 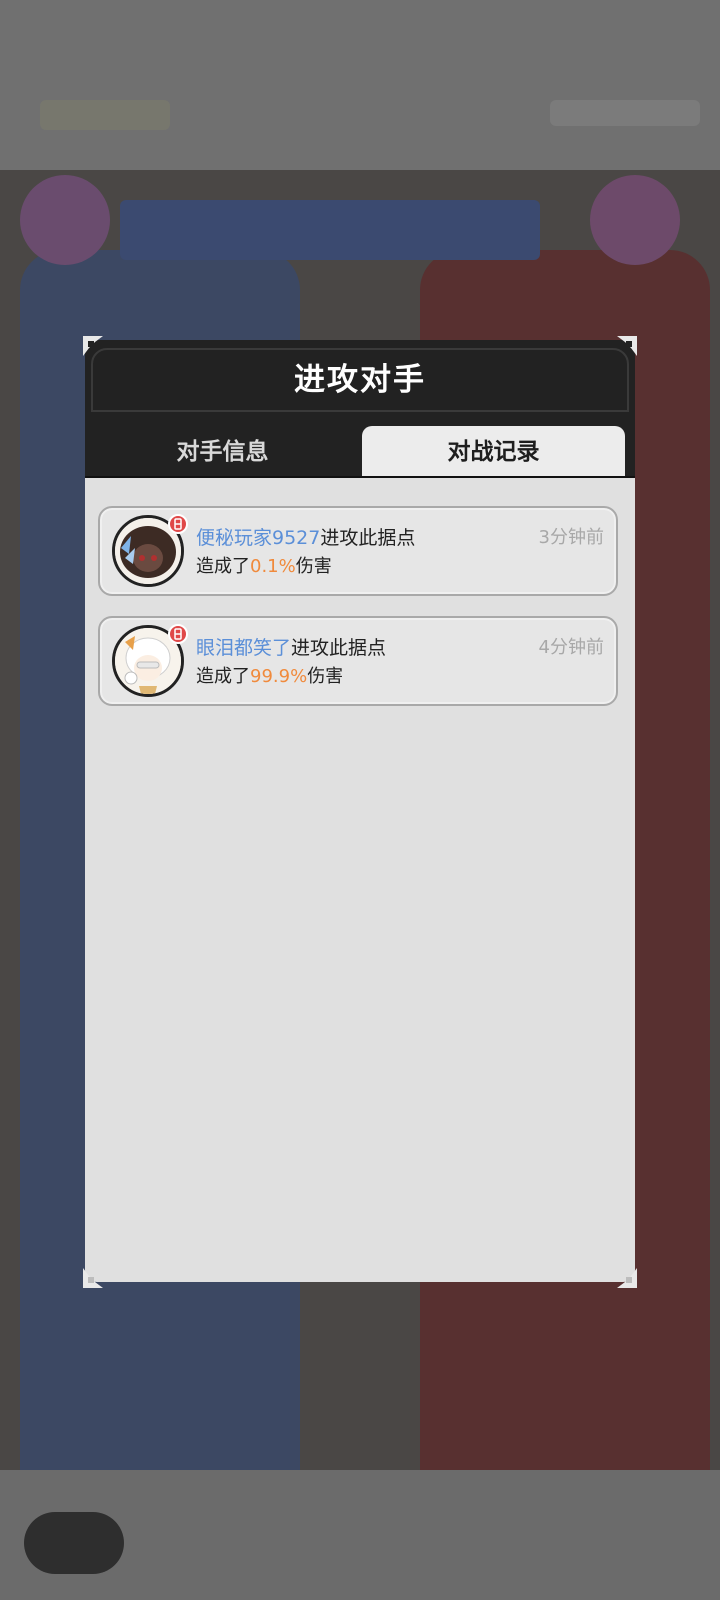 What do you see at coordinates (74, 1543) in the screenshot?
I see `background-bottom-button` at bounding box center [74, 1543].